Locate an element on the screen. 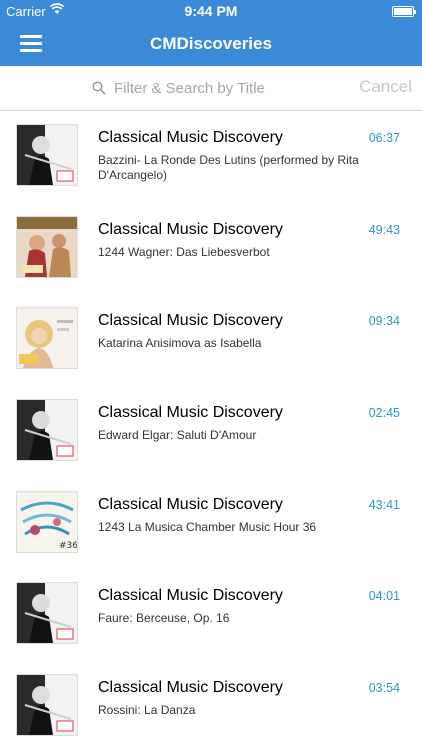 Image resolution: width=422 pixels, height=753 pixels. episode-duration: 04:01 is located at coordinates (384, 596).